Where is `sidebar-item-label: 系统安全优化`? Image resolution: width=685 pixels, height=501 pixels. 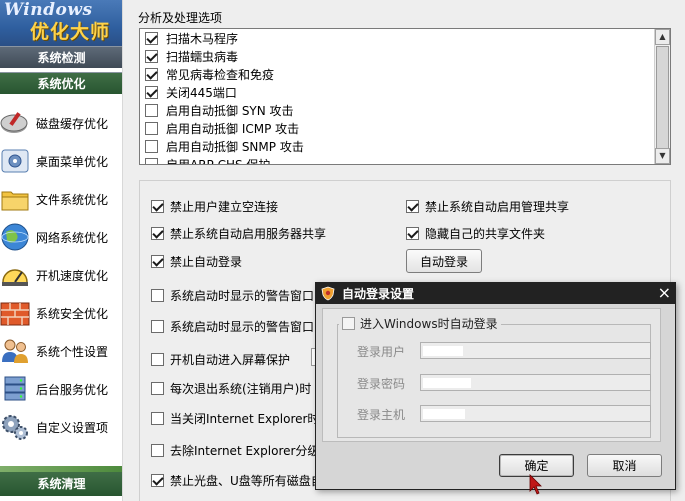
sidebar-item-label: 系统安全优化 is located at coordinates (72, 313).